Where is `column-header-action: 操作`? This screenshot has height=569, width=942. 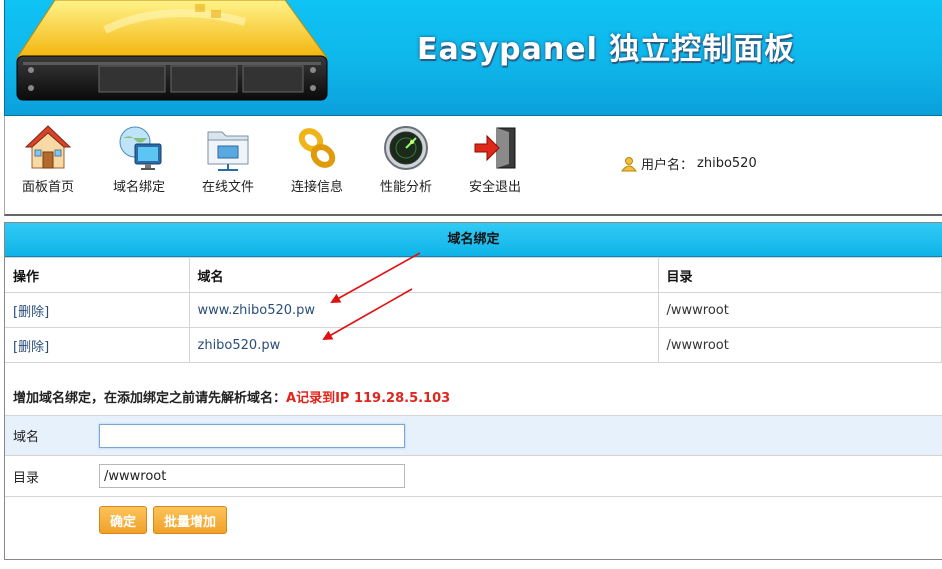 column-header-action: 操作 is located at coordinates (97, 275).